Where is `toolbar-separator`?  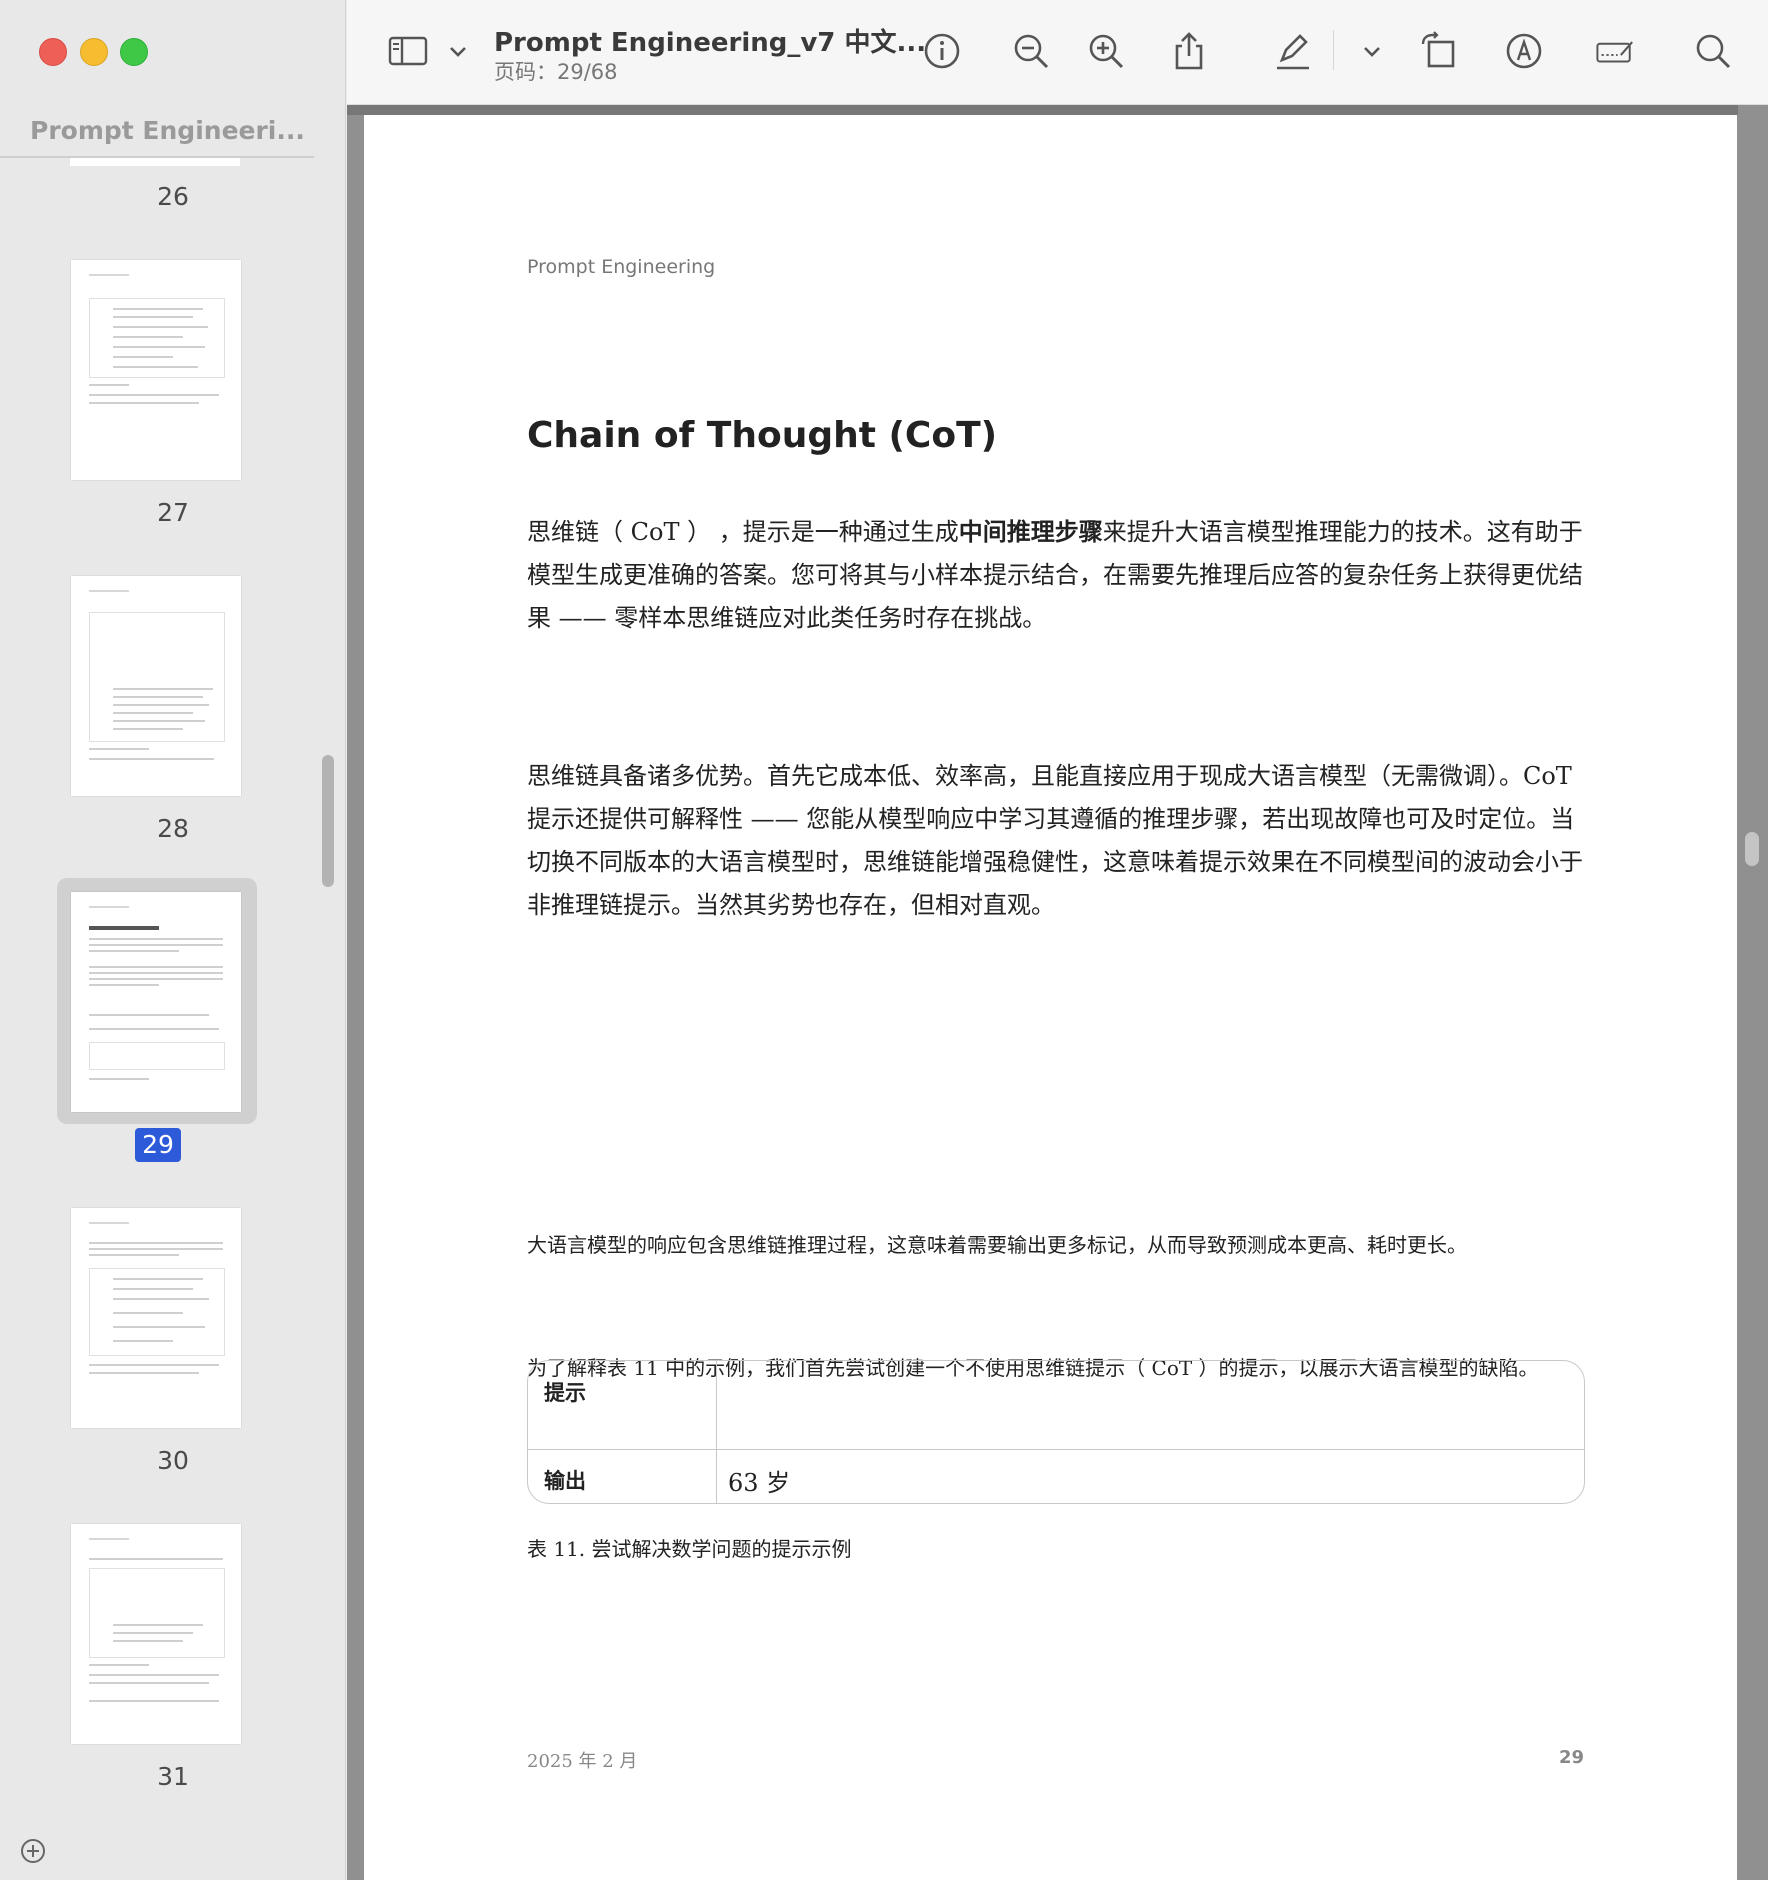
toolbar-separator is located at coordinates (1333, 50).